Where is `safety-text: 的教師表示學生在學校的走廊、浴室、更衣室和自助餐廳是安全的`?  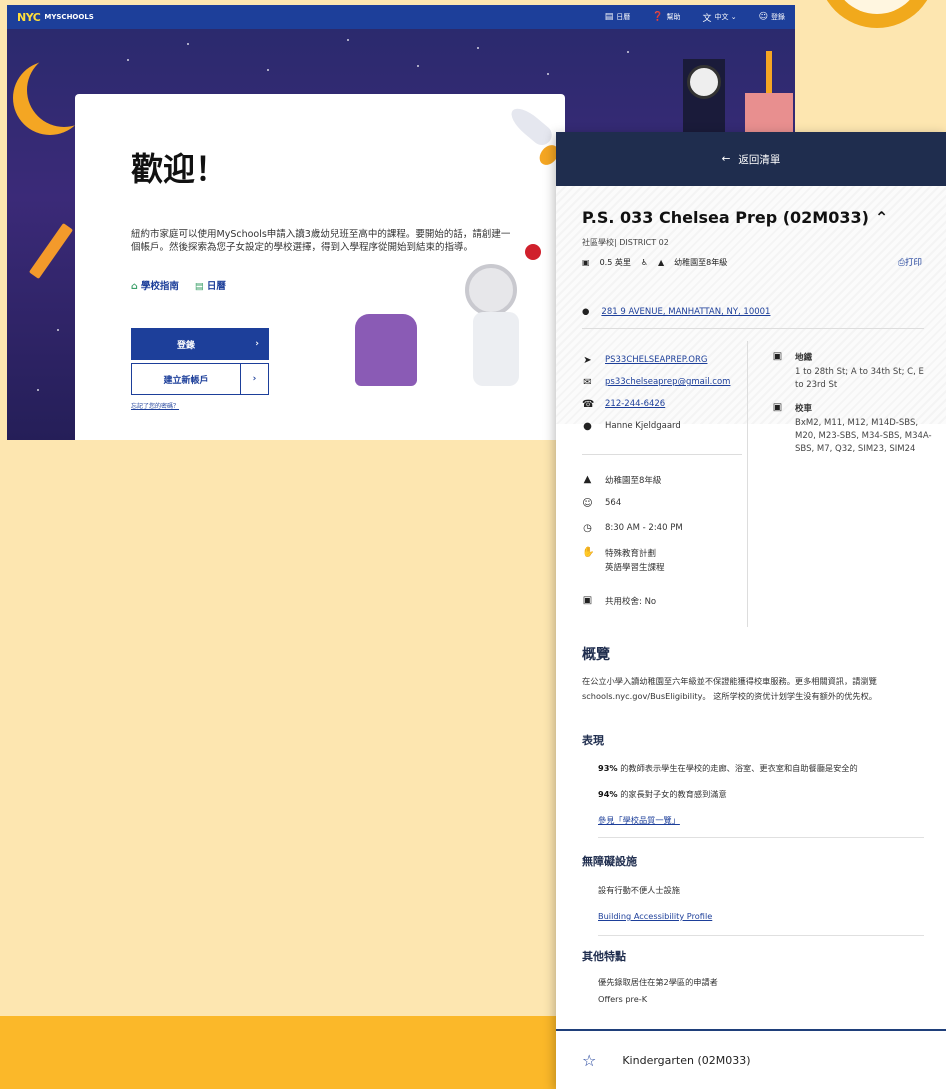 safety-text: 的教師表示學生在學校的走廊、浴室、更衣室和自助餐廳是安全的 is located at coordinates (737, 768).